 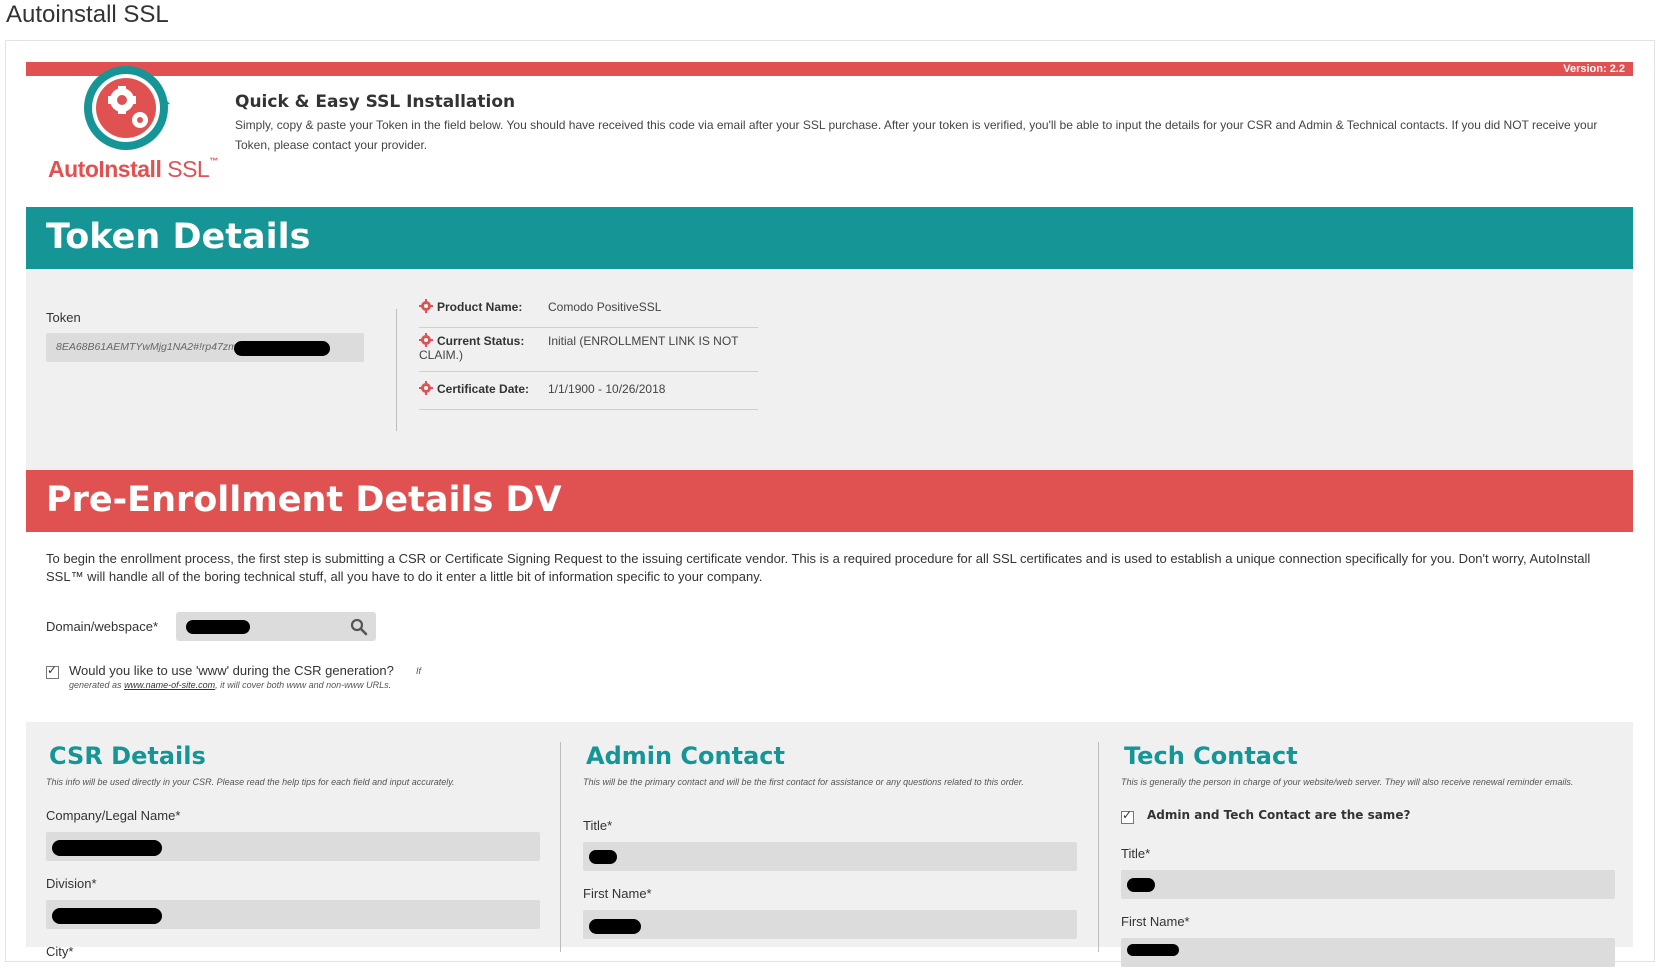 What do you see at coordinates (1368, 884) in the screenshot?
I see `tech-title-input` at bounding box center [1368, 884].